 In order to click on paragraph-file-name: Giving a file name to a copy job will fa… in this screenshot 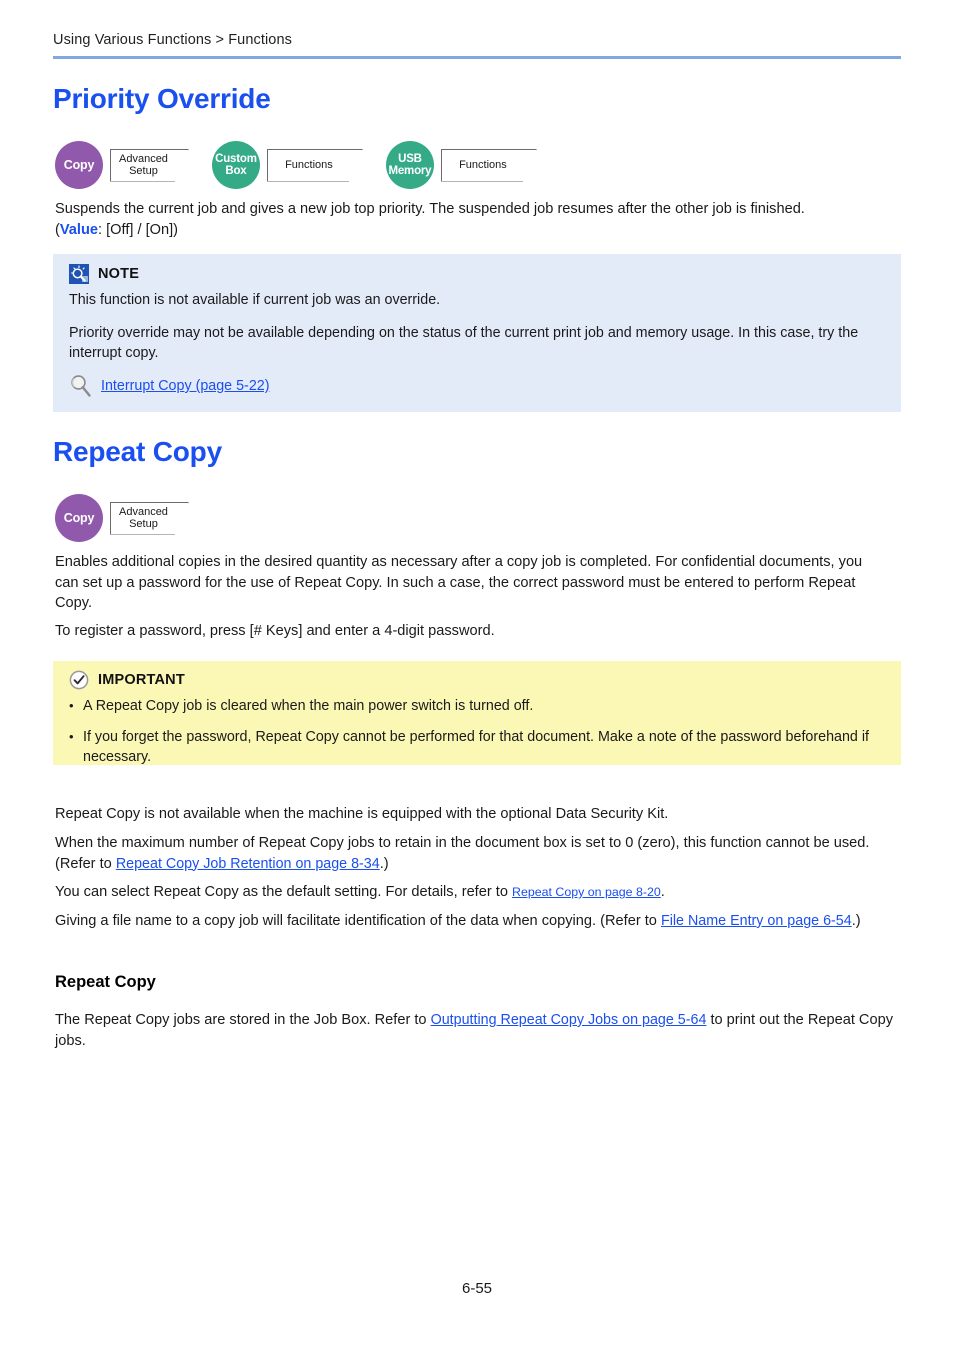, I will do `click(479, 921)`.